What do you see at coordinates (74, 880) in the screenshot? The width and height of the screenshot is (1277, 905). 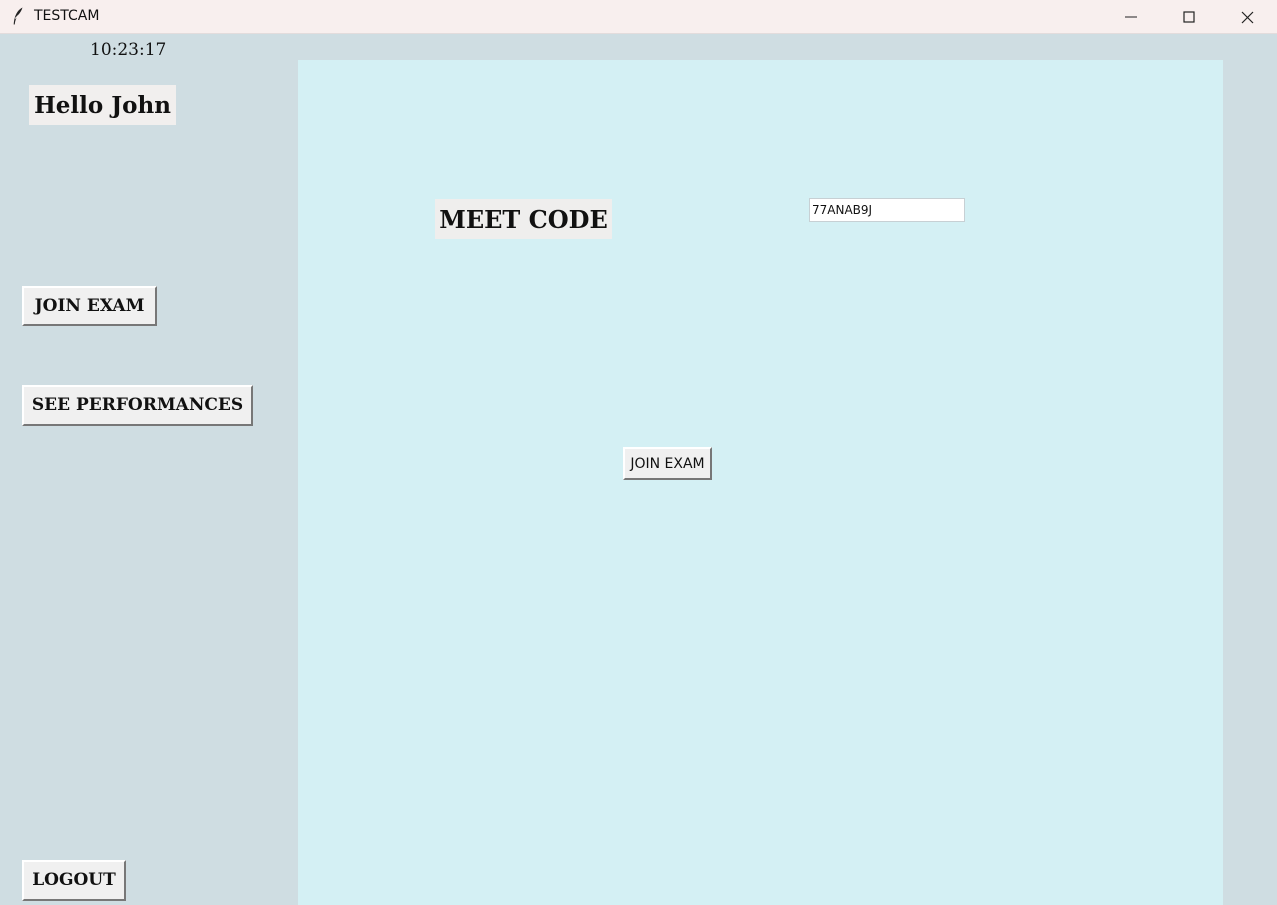 I see `logout-button: LOGOUT` at bounding box center [74, 880].